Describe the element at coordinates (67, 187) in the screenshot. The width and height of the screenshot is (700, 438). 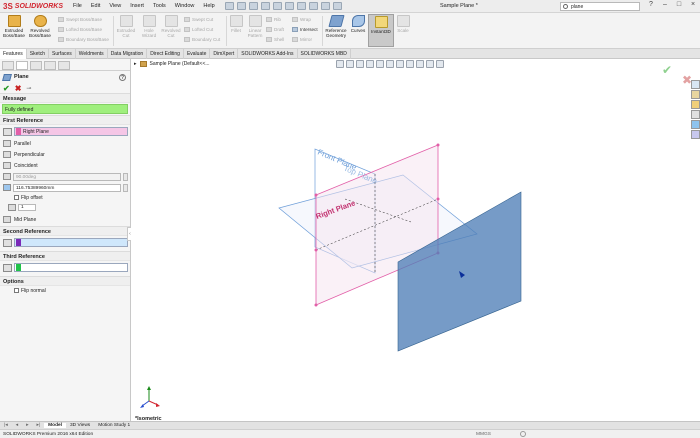
I see `offset-distance-input: 116.75389960mm` at that location.